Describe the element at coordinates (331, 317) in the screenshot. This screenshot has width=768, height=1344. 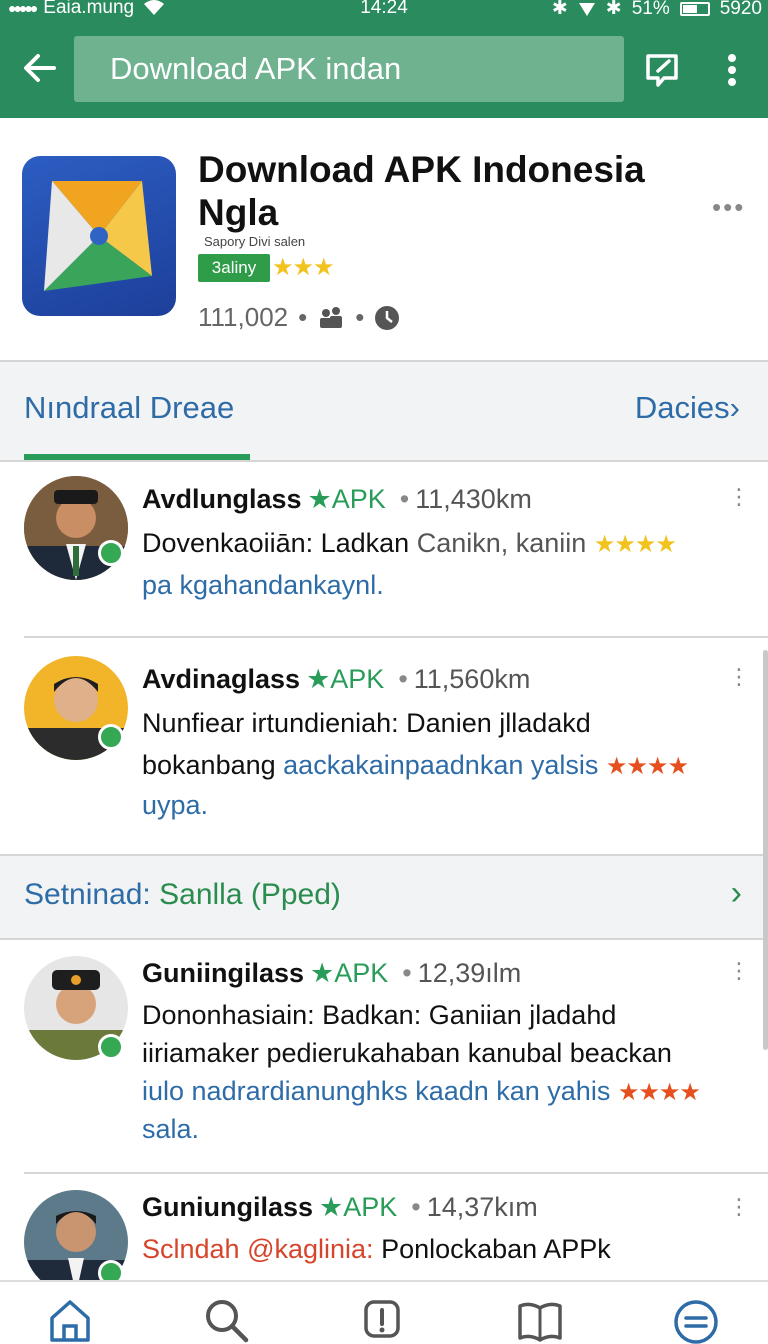
I see `users-icon` at that location.